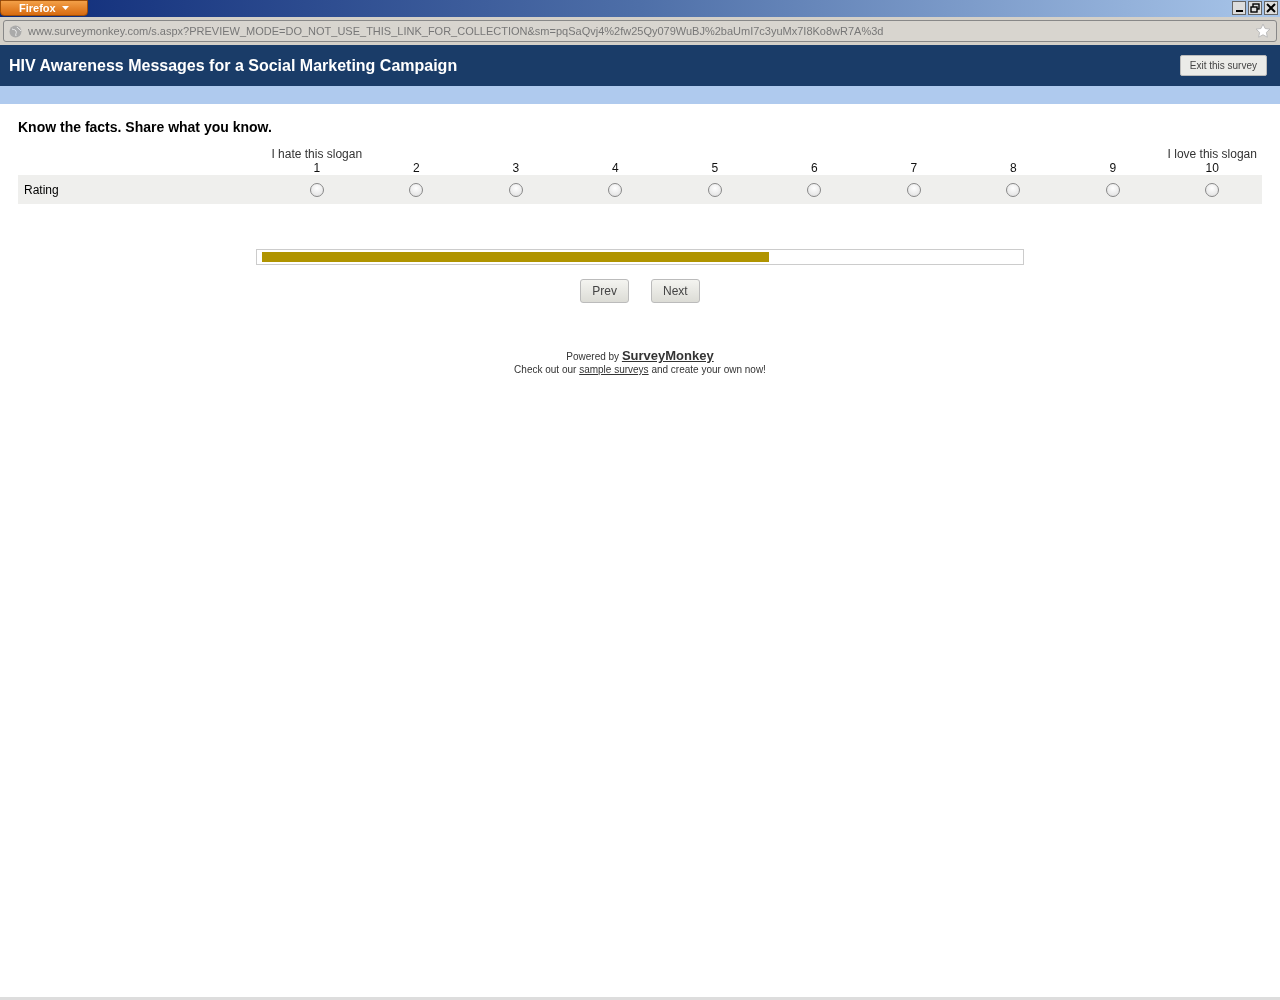  Describe the element at coordinates (667, 355) in the screenshot. I see `brand-link: SurveyMonkey` at that location.